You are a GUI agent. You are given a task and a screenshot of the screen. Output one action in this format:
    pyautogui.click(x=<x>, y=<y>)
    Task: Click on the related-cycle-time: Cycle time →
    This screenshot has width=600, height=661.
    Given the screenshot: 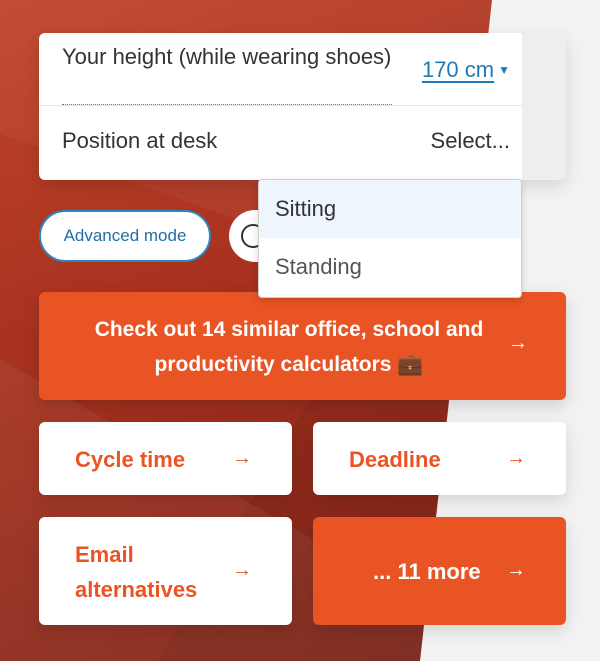 What is the action you would take?
    pyautogui.click(x=165, y=458)
    